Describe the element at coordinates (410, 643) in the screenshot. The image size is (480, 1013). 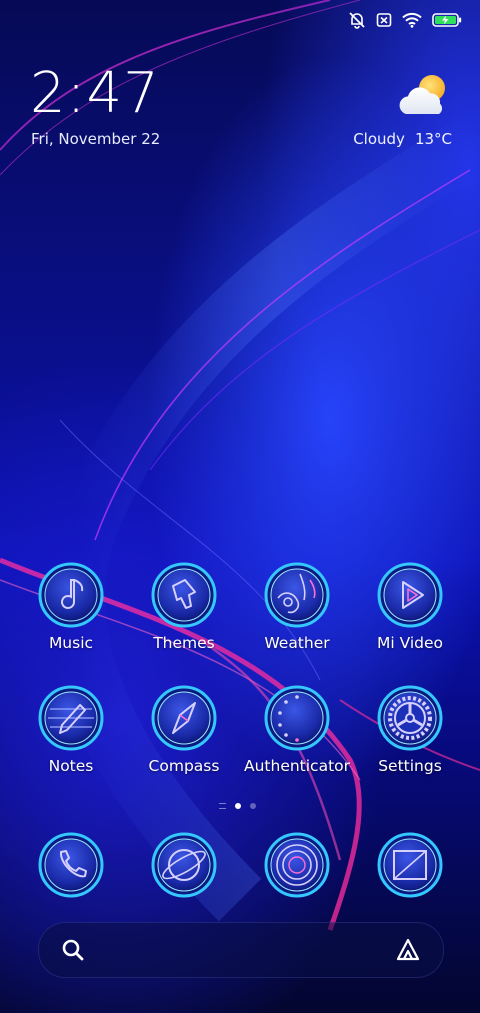
I see `app-label: Mi Video` at that location.